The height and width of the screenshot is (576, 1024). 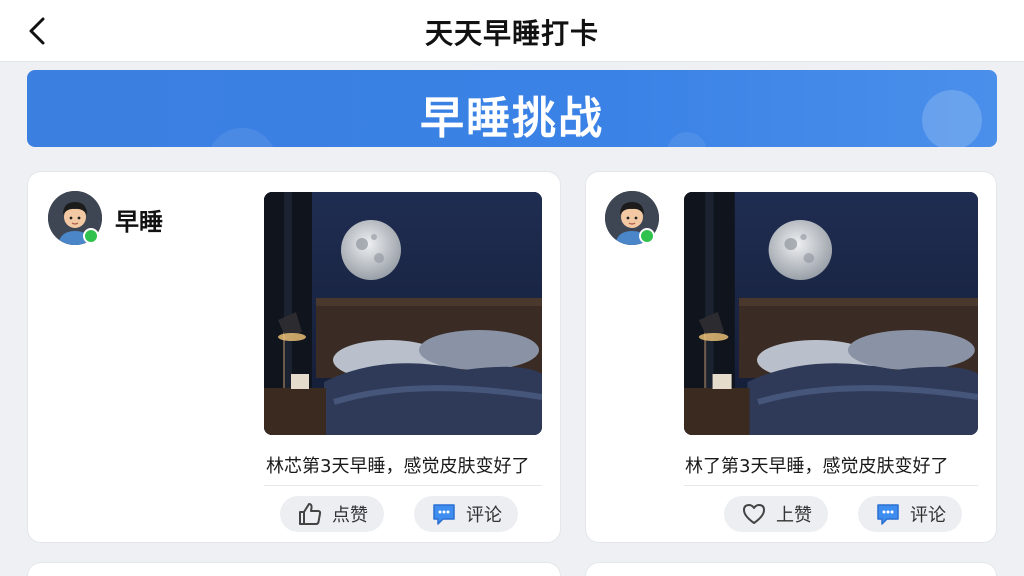 I want to click on heart-icon, so click(x=754, y=514).